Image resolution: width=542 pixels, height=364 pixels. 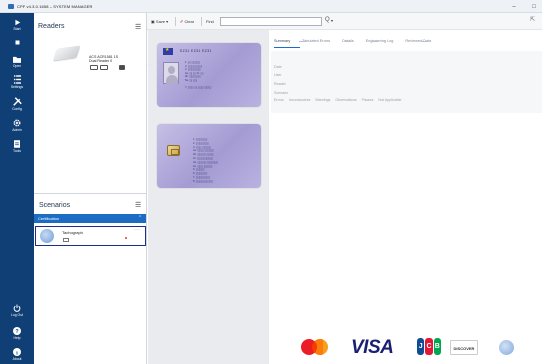 I want to click on app-icon, so click(x=11, y=6).